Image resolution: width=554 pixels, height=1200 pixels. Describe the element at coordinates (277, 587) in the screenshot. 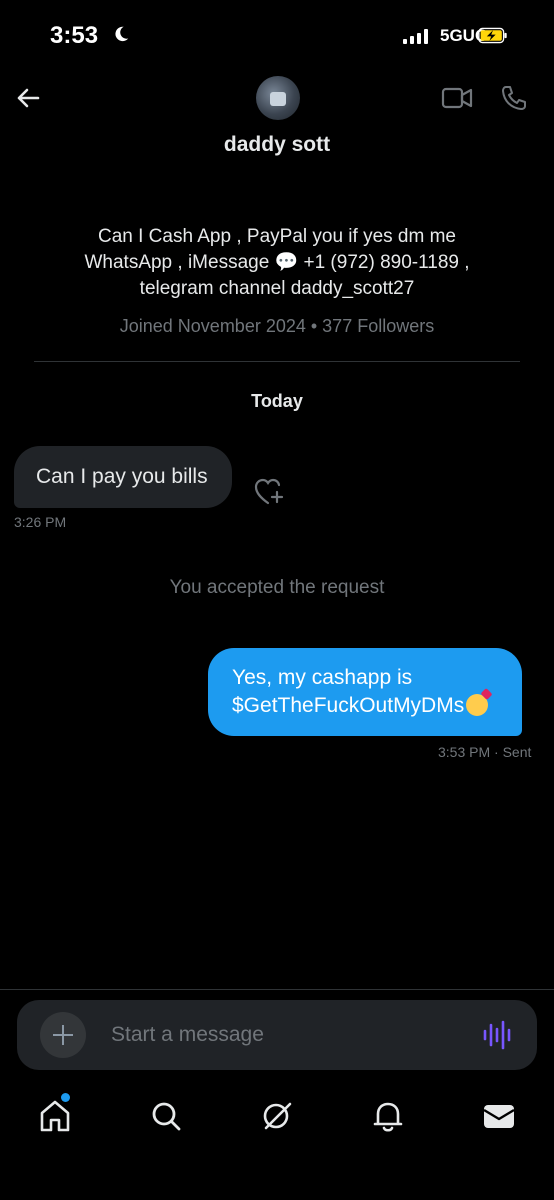

I see `system-message: You accepted the request` at that location.